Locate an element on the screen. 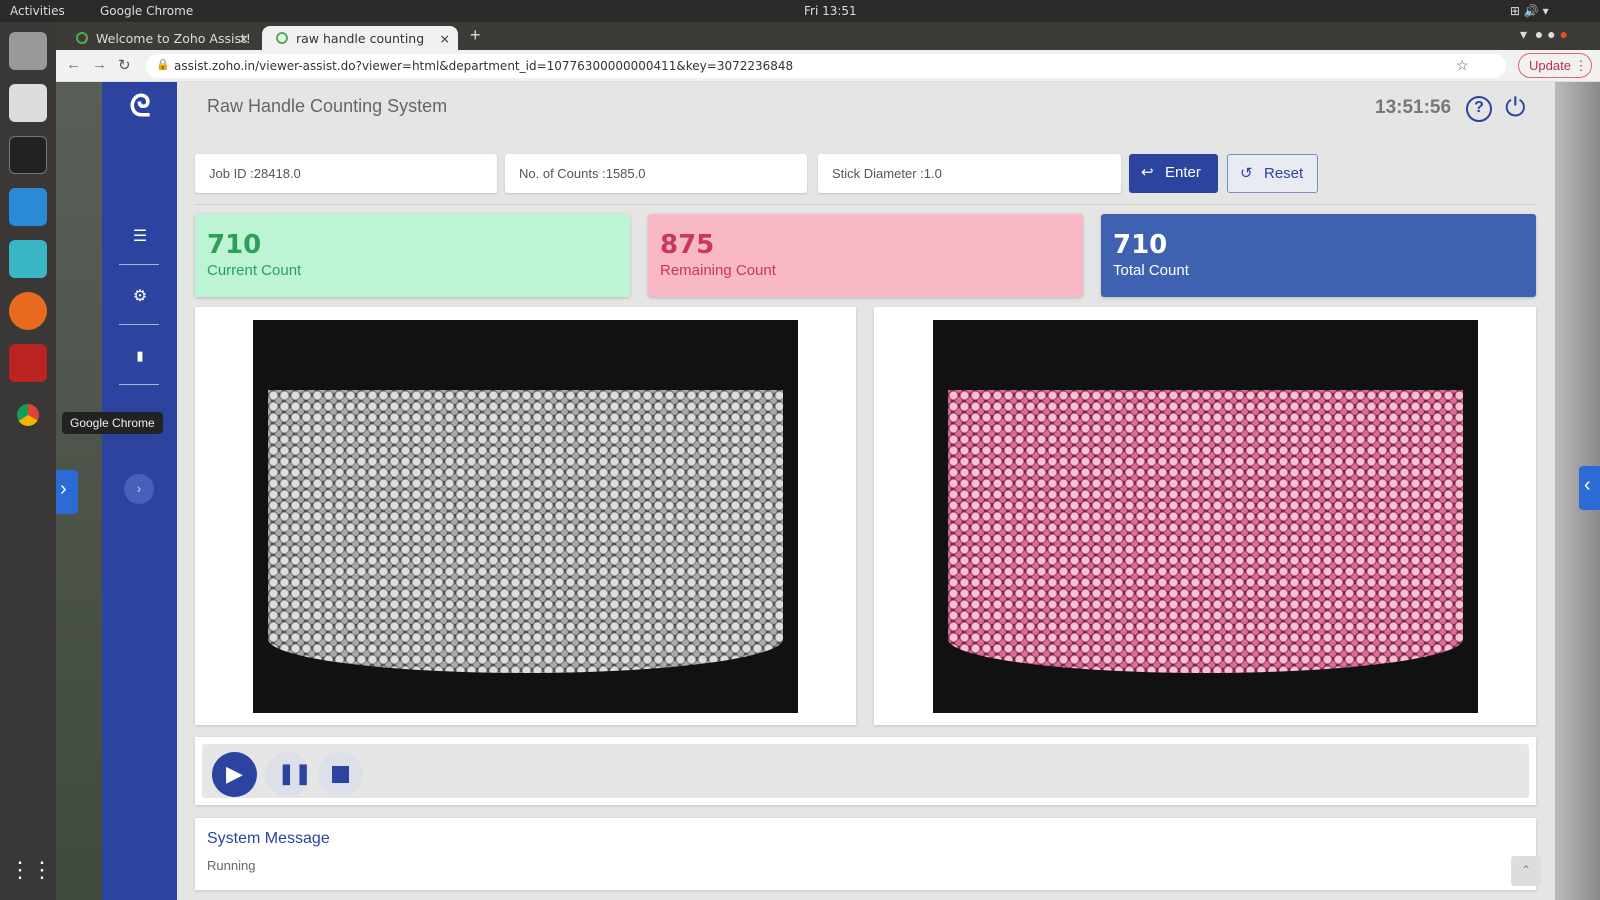  lock-icon: 🔒 is located at coordinates (163, 64).